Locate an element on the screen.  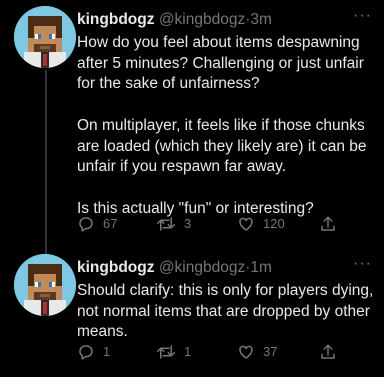
reply-button: 1 is located at coordinates (93, 352).